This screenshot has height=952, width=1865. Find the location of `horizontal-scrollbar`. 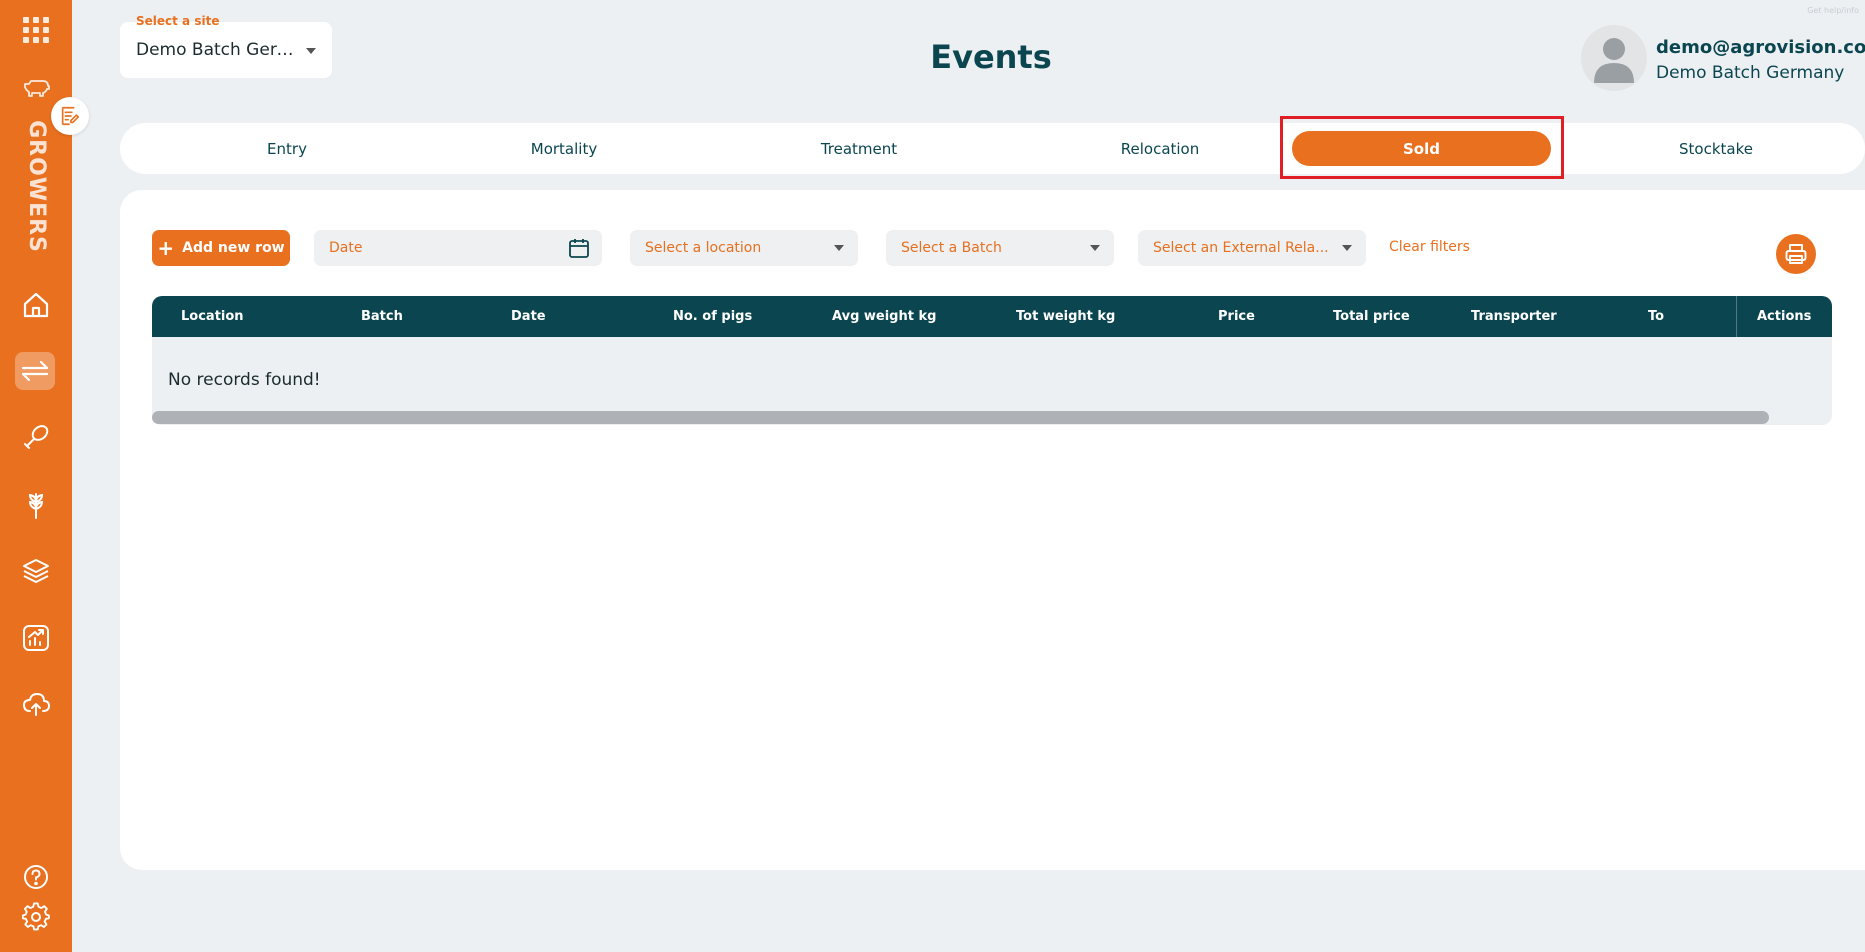

horizontal-scrollbar is located at coordinates (960, 417).